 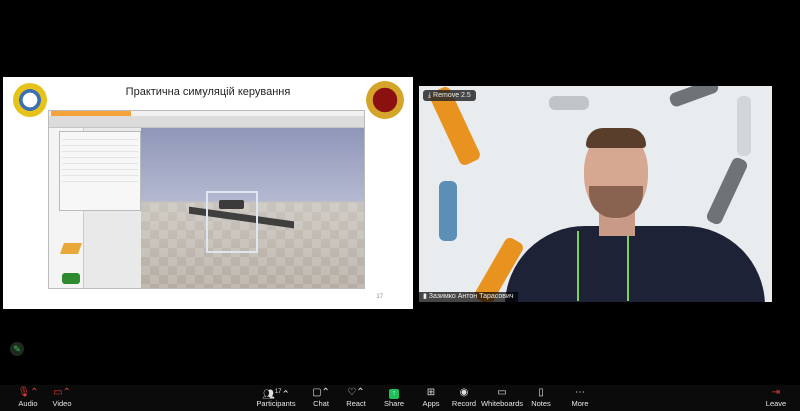 I want to click on recording-badge-label: Remove 2.5, so click(x=452, y=95).